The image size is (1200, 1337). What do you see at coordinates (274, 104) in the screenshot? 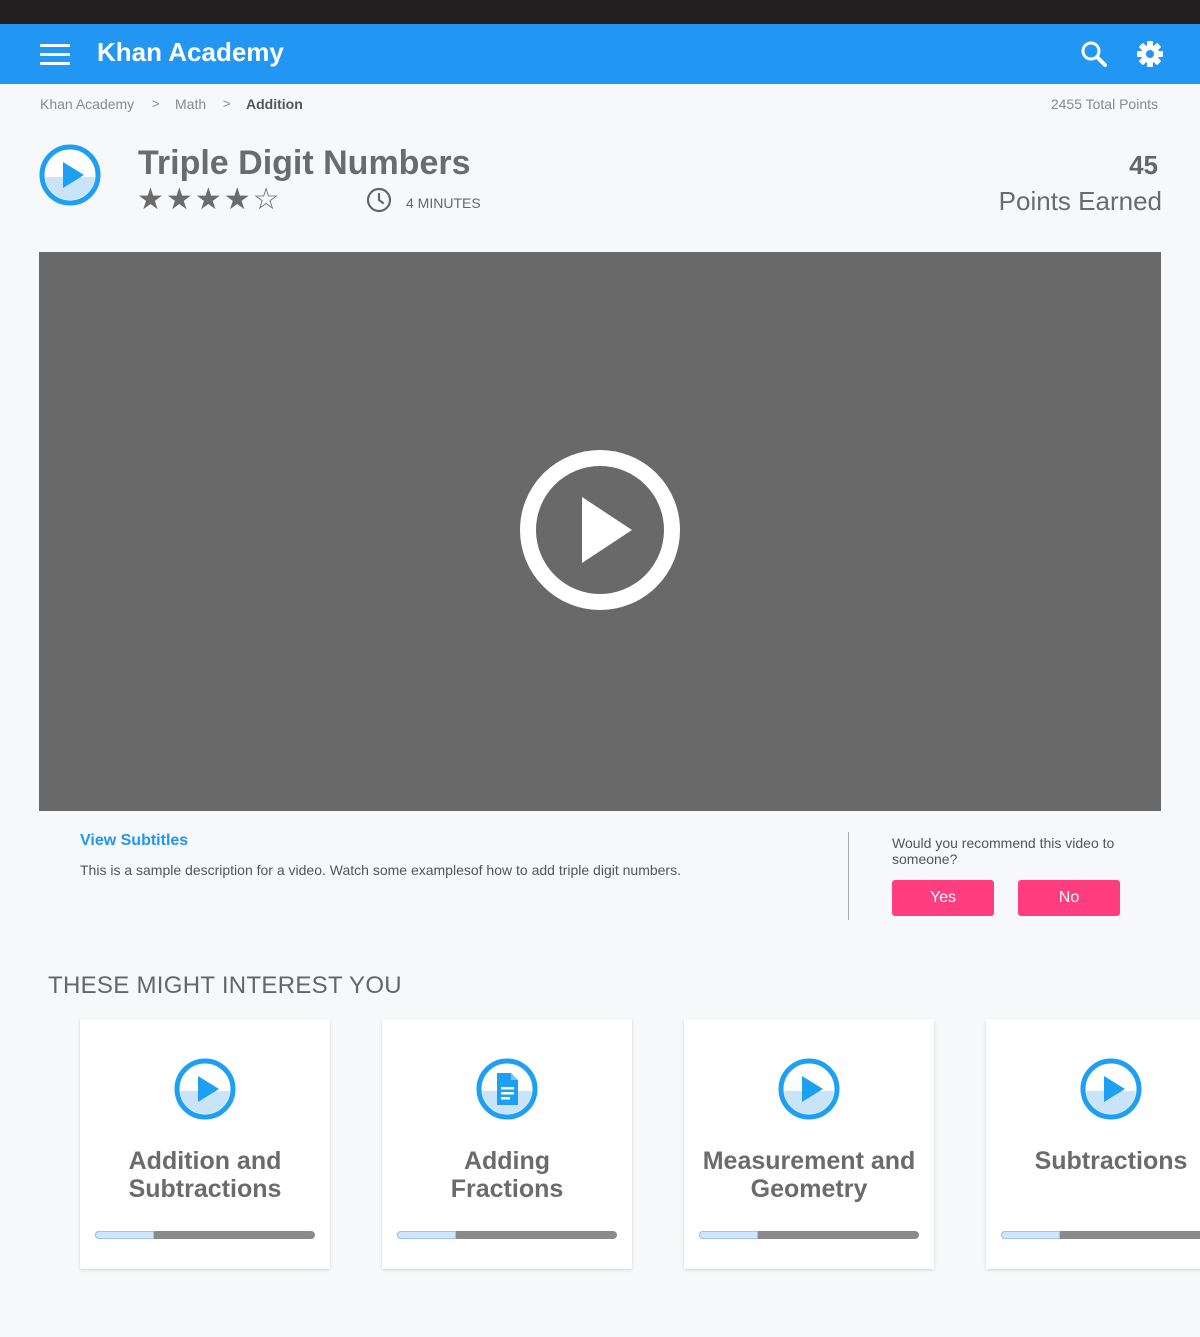
I see `breadcrumb-item-current: Addition` at bounding box center [274, 104].